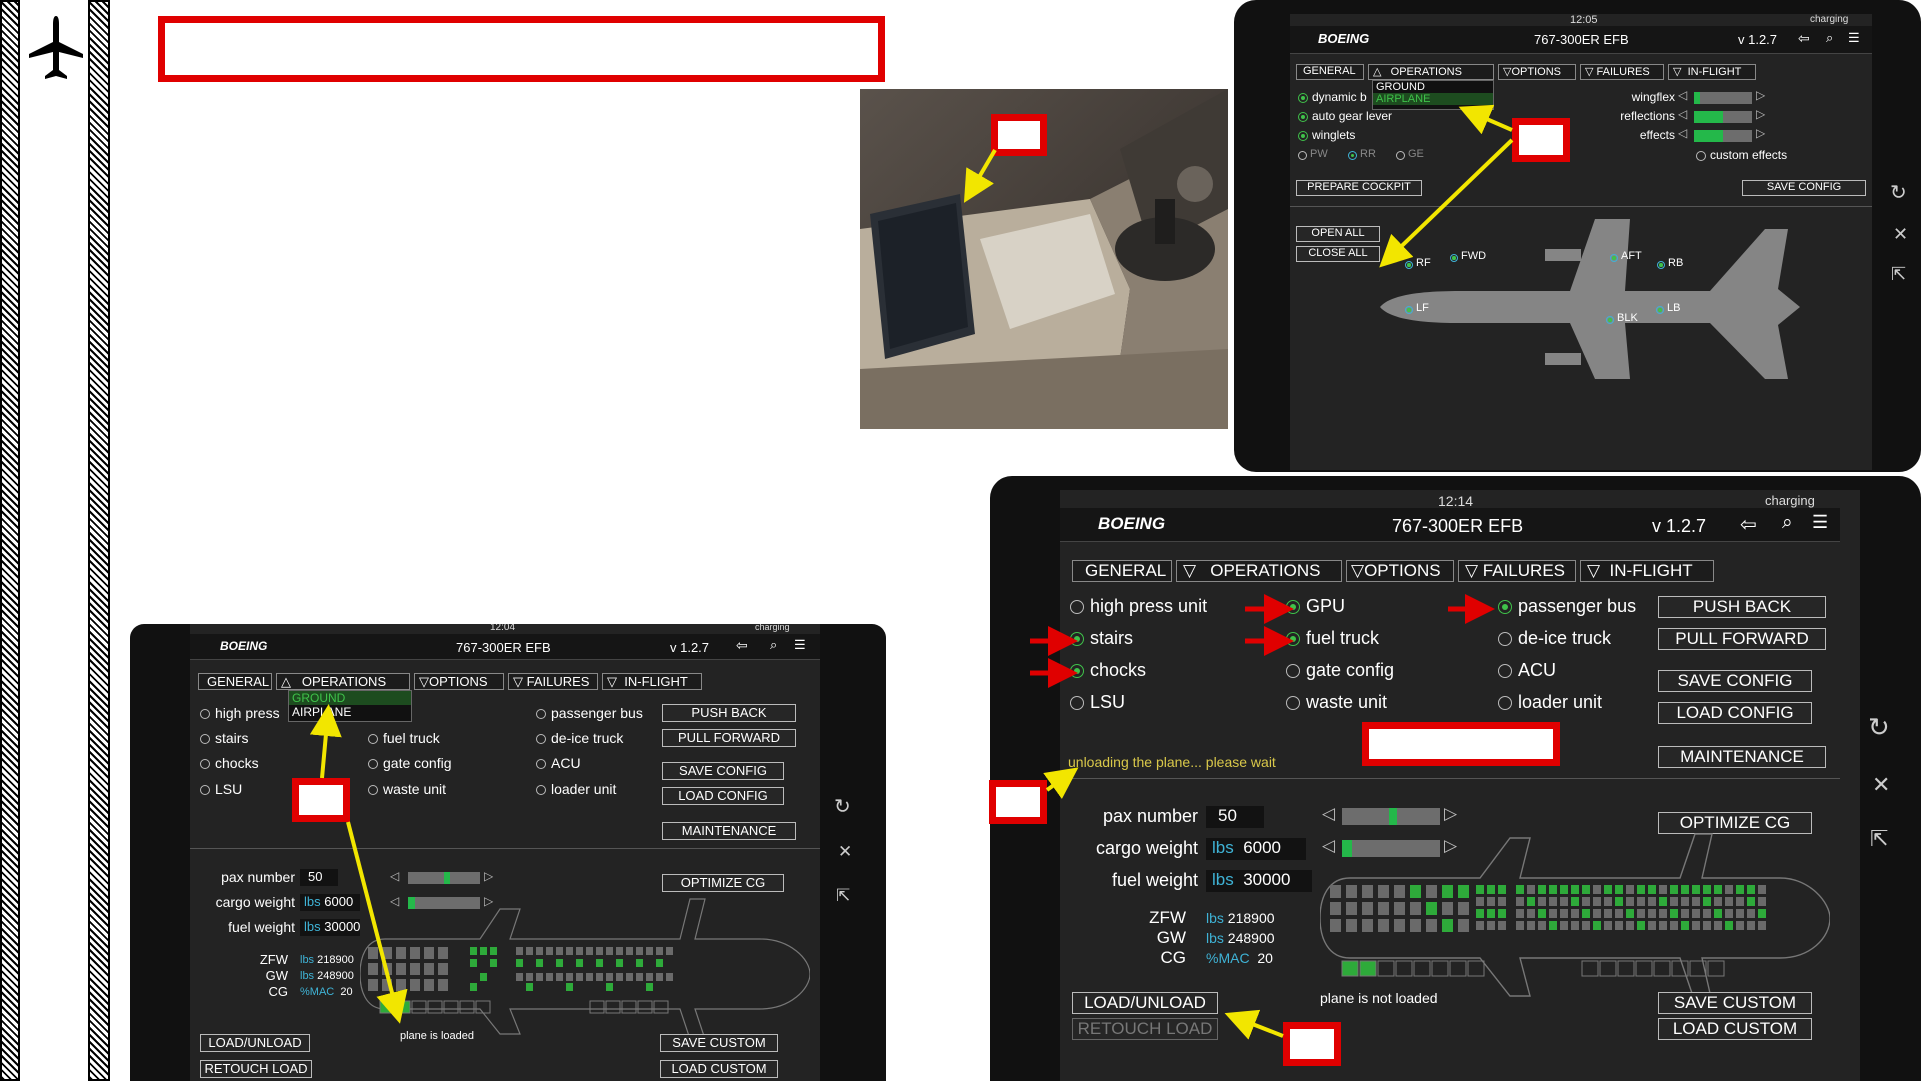 The image size is (1921, 1081). Describe the element at coordinates (1262, 641) in the screenshot. I see `red-arrows` at that location.